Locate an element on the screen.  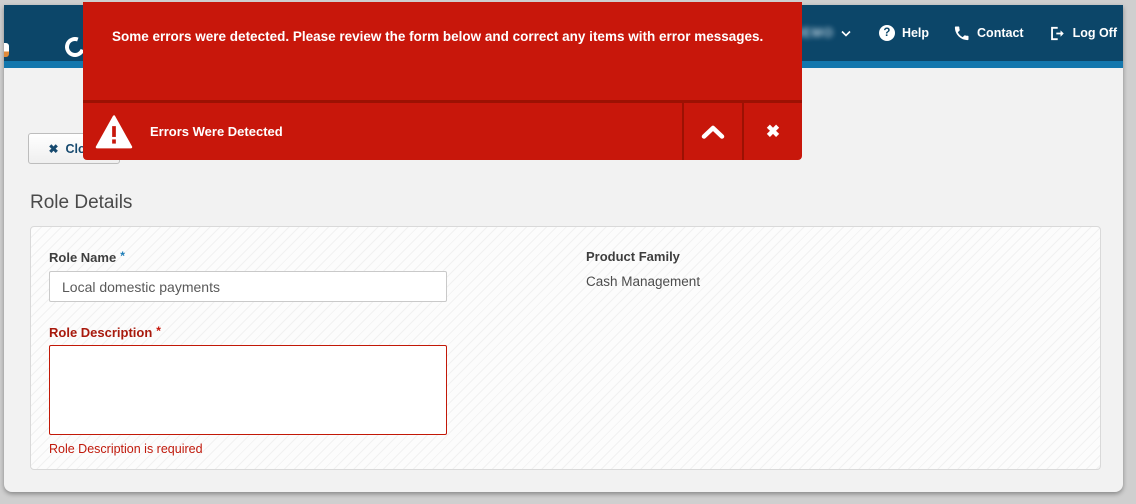
help-link: ? Help is located at coordinates (904, 33).